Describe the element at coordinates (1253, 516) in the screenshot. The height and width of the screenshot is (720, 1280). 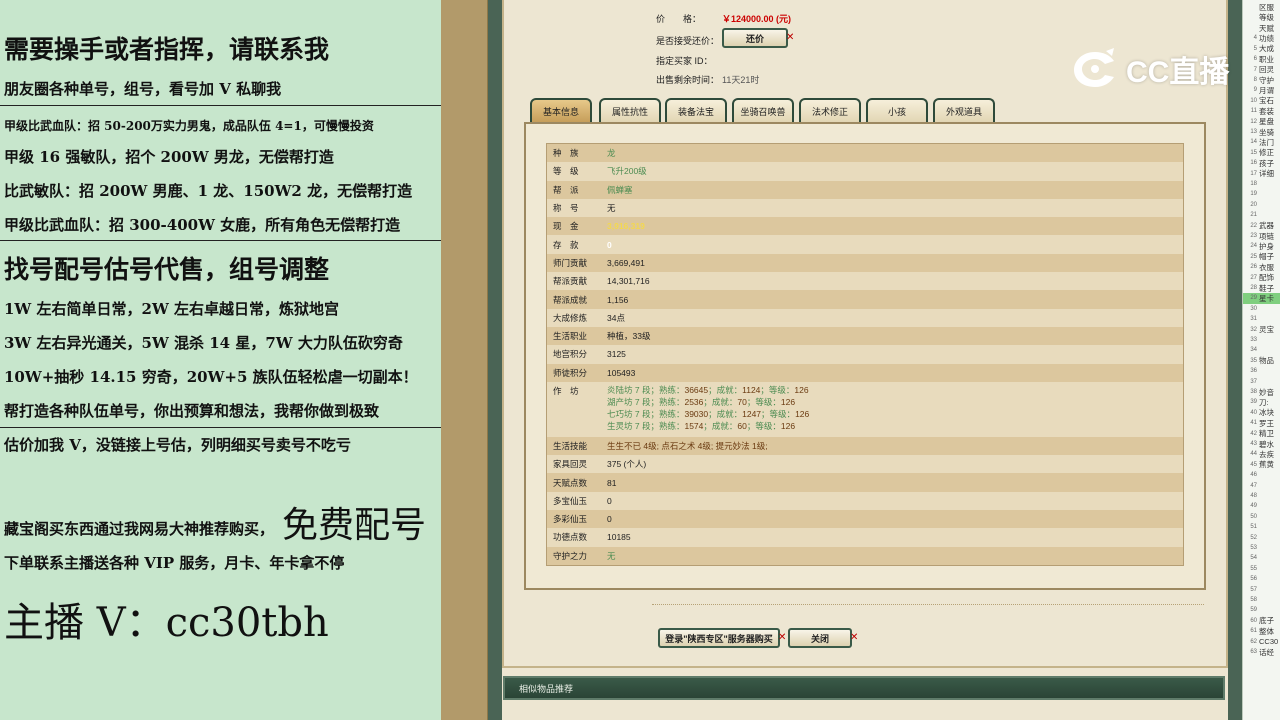
I see `sidebar-line-number: 50` at that location.